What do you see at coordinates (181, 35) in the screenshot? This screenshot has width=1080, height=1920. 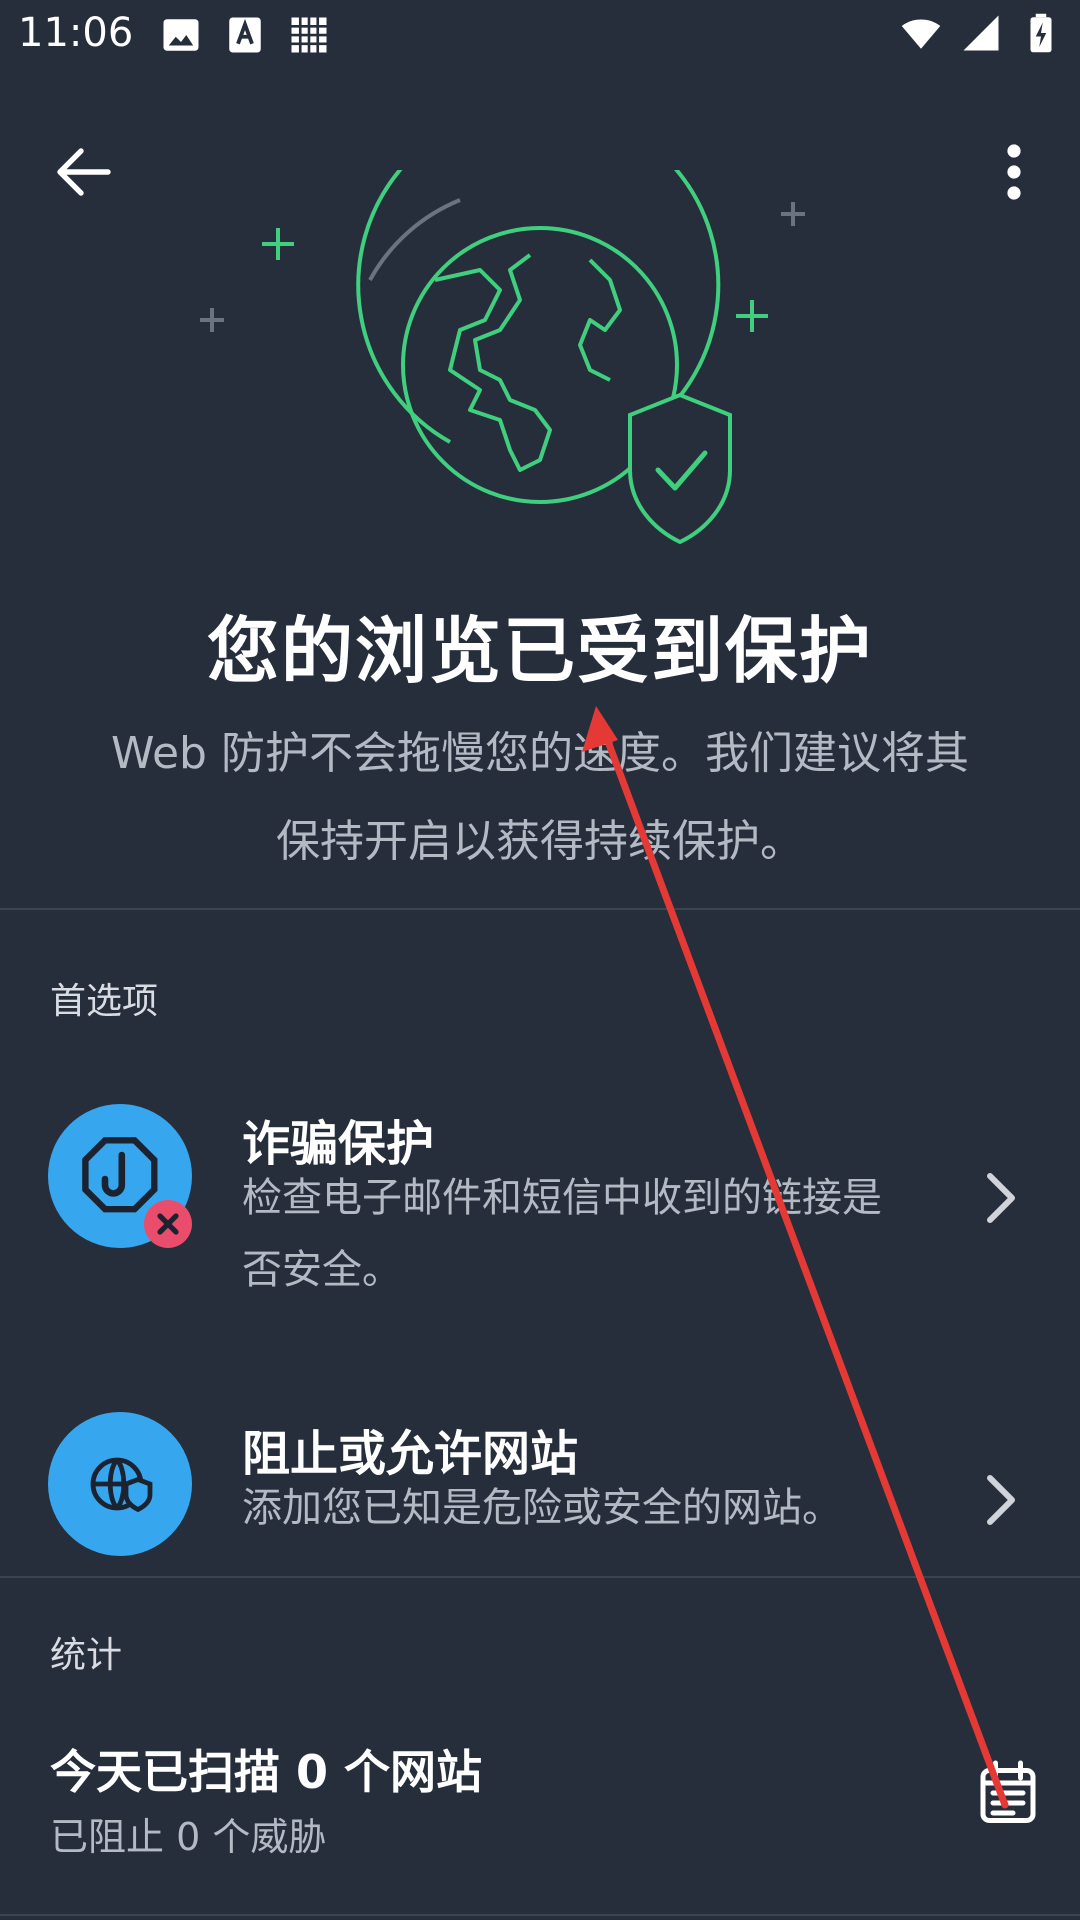 I see `image-icon` at bounding box center [181, 35].